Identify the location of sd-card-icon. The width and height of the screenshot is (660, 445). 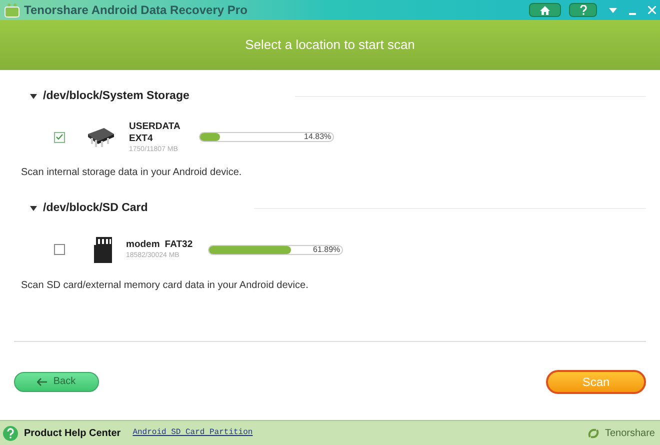
(104, 249).